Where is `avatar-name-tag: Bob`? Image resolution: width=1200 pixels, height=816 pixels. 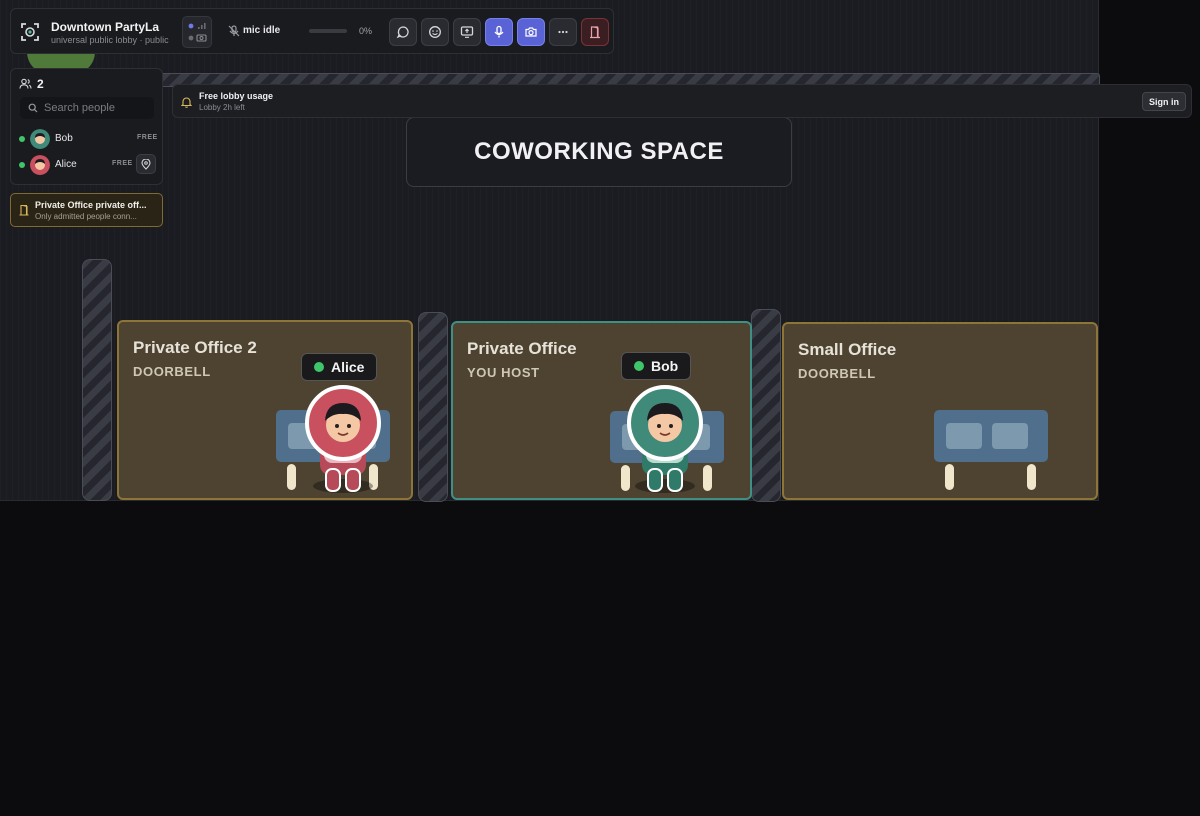 avatar-name-tag: Bob is located at coordinates (656, 366).